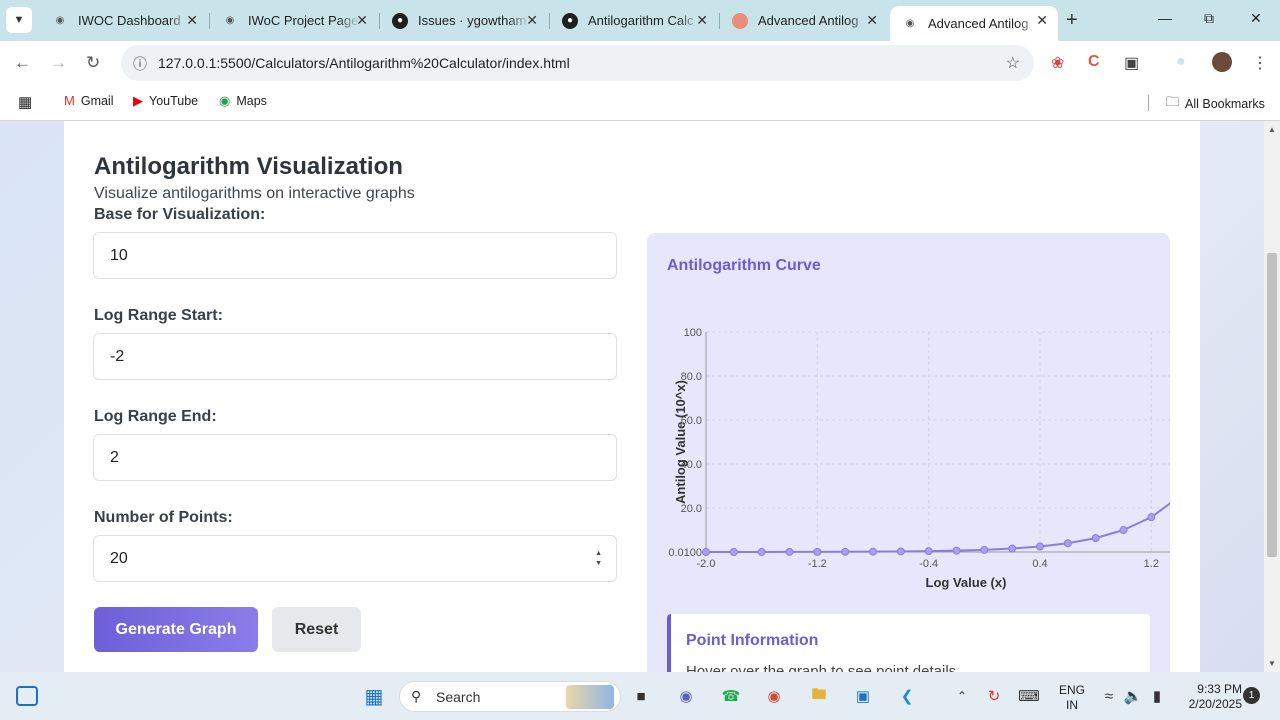 The width and height of the screenshot is (1280, 720). Describe the element at coordinates (374, 696) in the screenshot. I see `windows-start-icon: ▦` at that location.